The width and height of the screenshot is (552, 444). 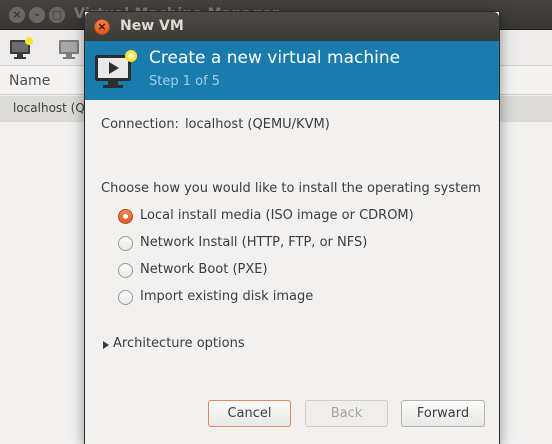 What do you see at coordinates (185, 81) in the screenshot?
I see `banner-step: Step 1 of 5` at bounding box center [185, 81].